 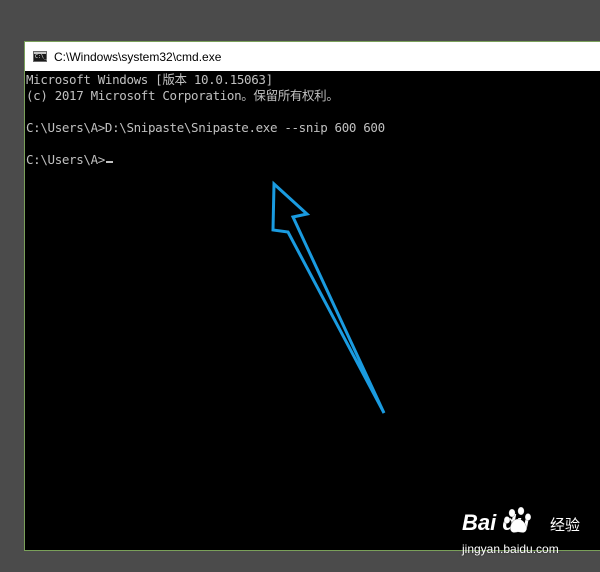 I want to click on watermark-url: jingyan.baidu.com, so click(x=510, y=549).